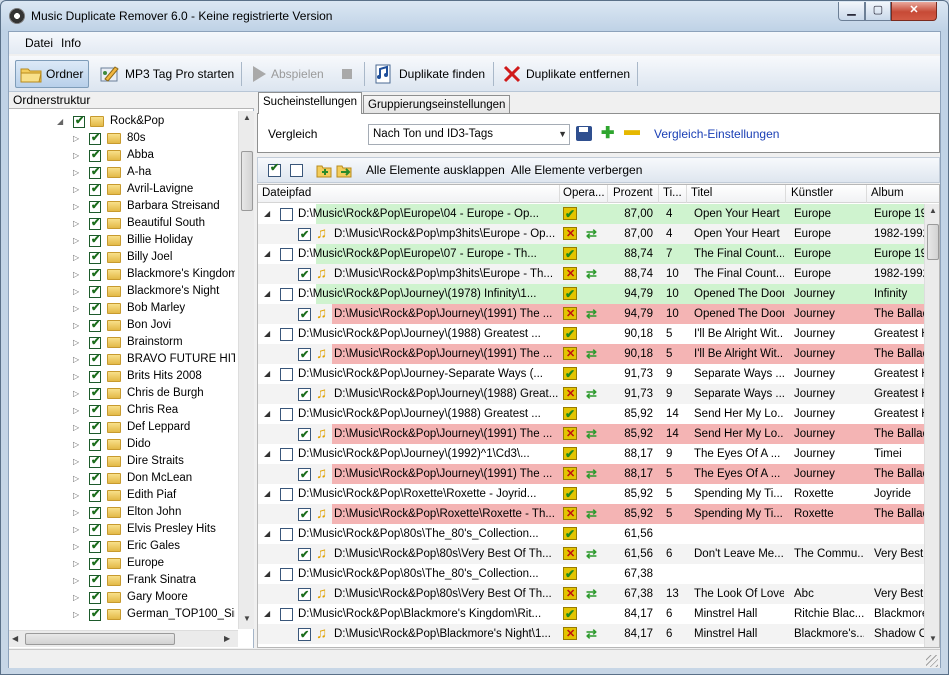 The image size is (949, 675). Describe the element at coordinates (931, 425) in the screenshot. I see `grid-vertical-scrollbar: ▲ ▼` at that location.